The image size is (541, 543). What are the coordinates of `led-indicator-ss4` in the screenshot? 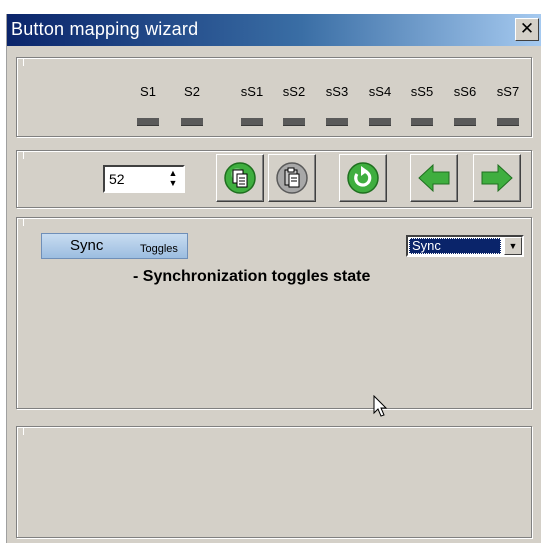 It's located at (380, 122).